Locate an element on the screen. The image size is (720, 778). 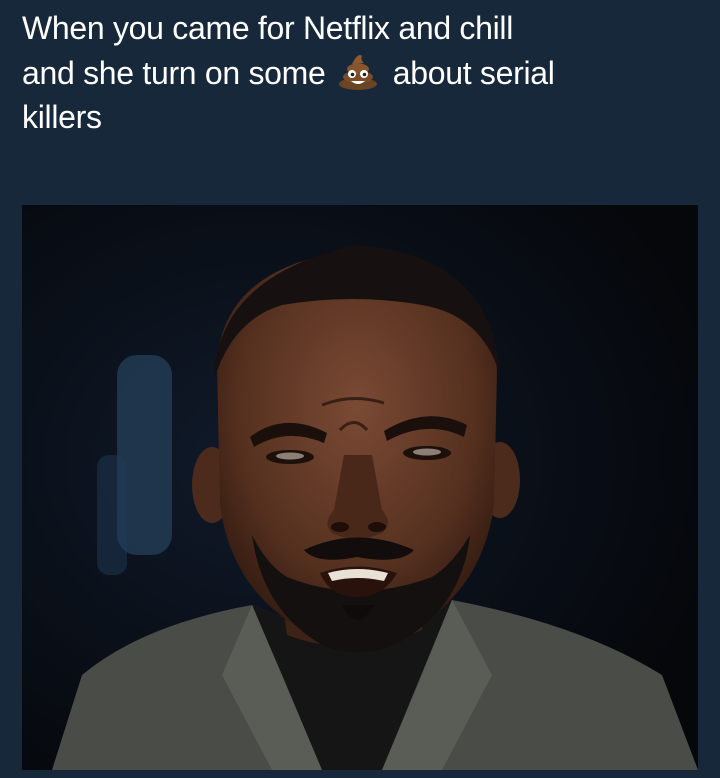
caption-line-3: killers is located at coordinates (62, 117).